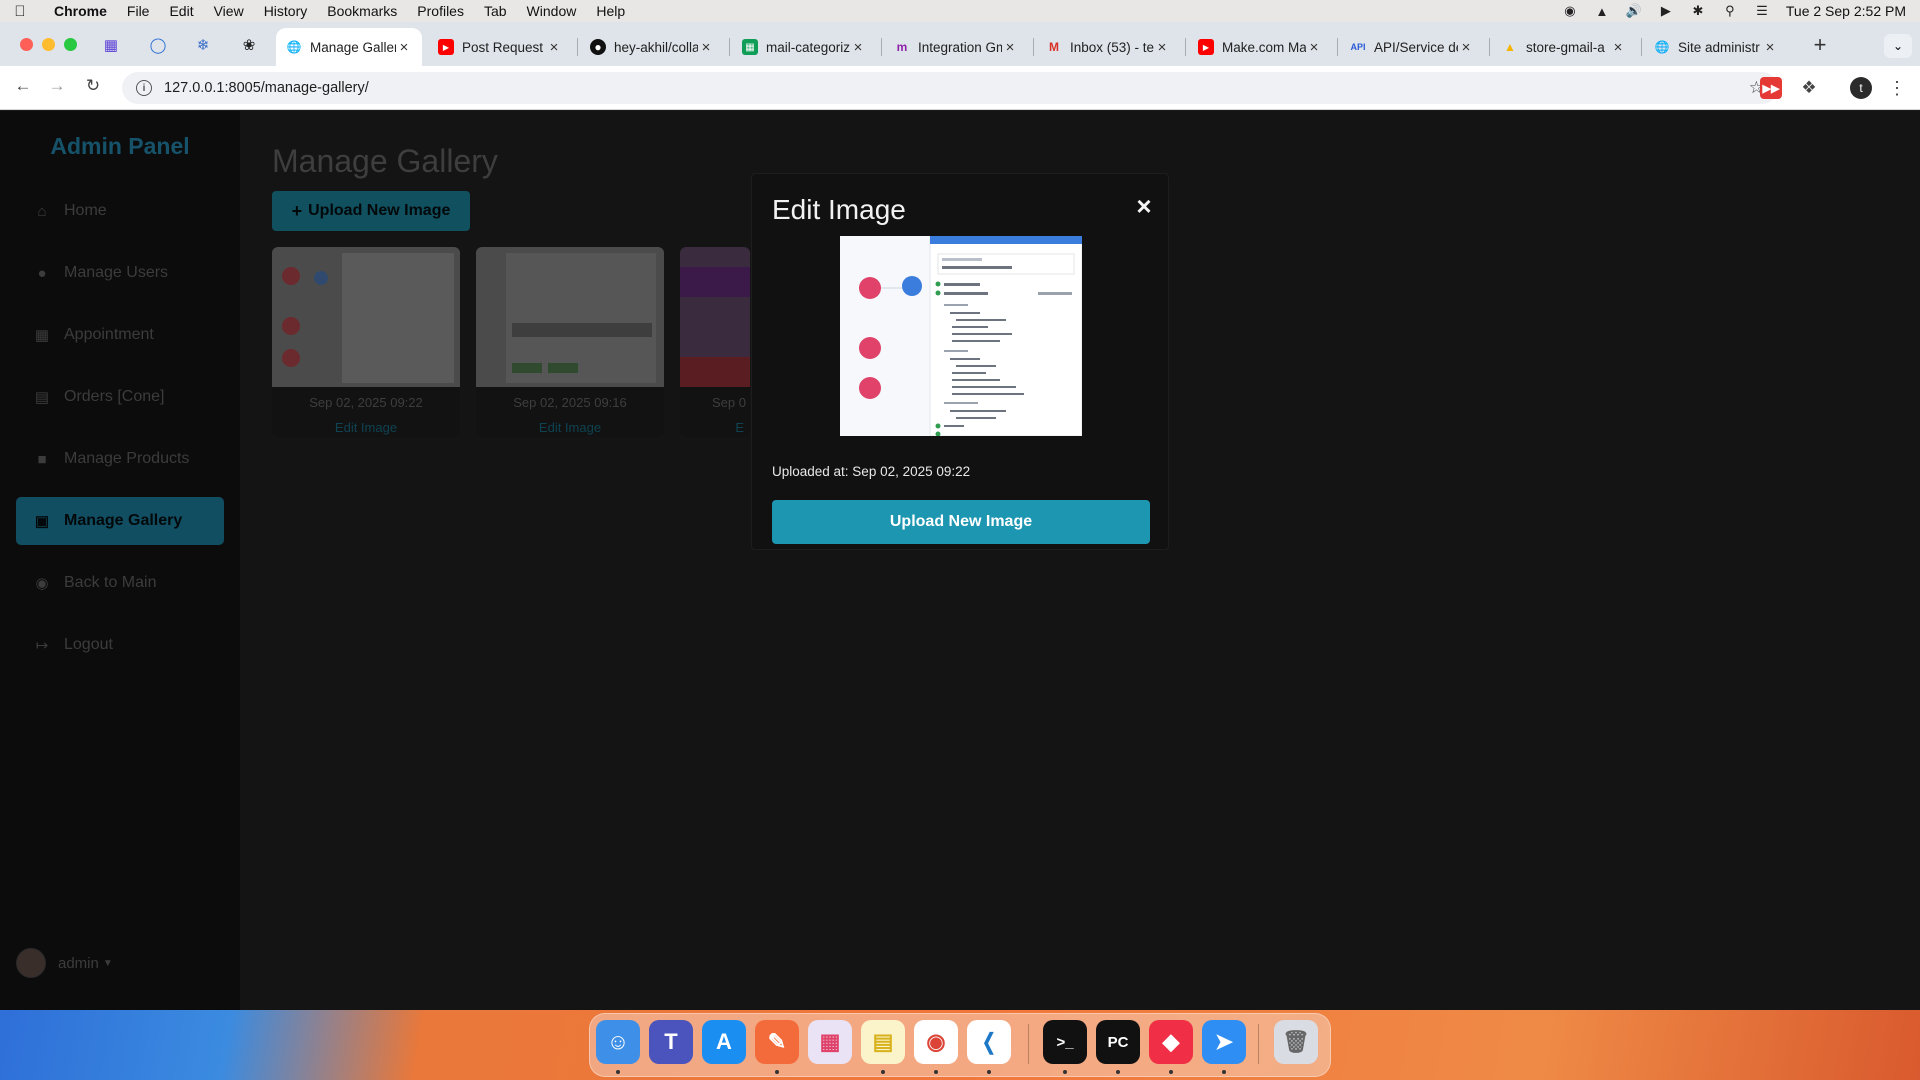 The image size is (1920, 1080). Describe the element at coordinates (1762, 10) in the screenshot. I see `control-center-icon: ☰` at that location.